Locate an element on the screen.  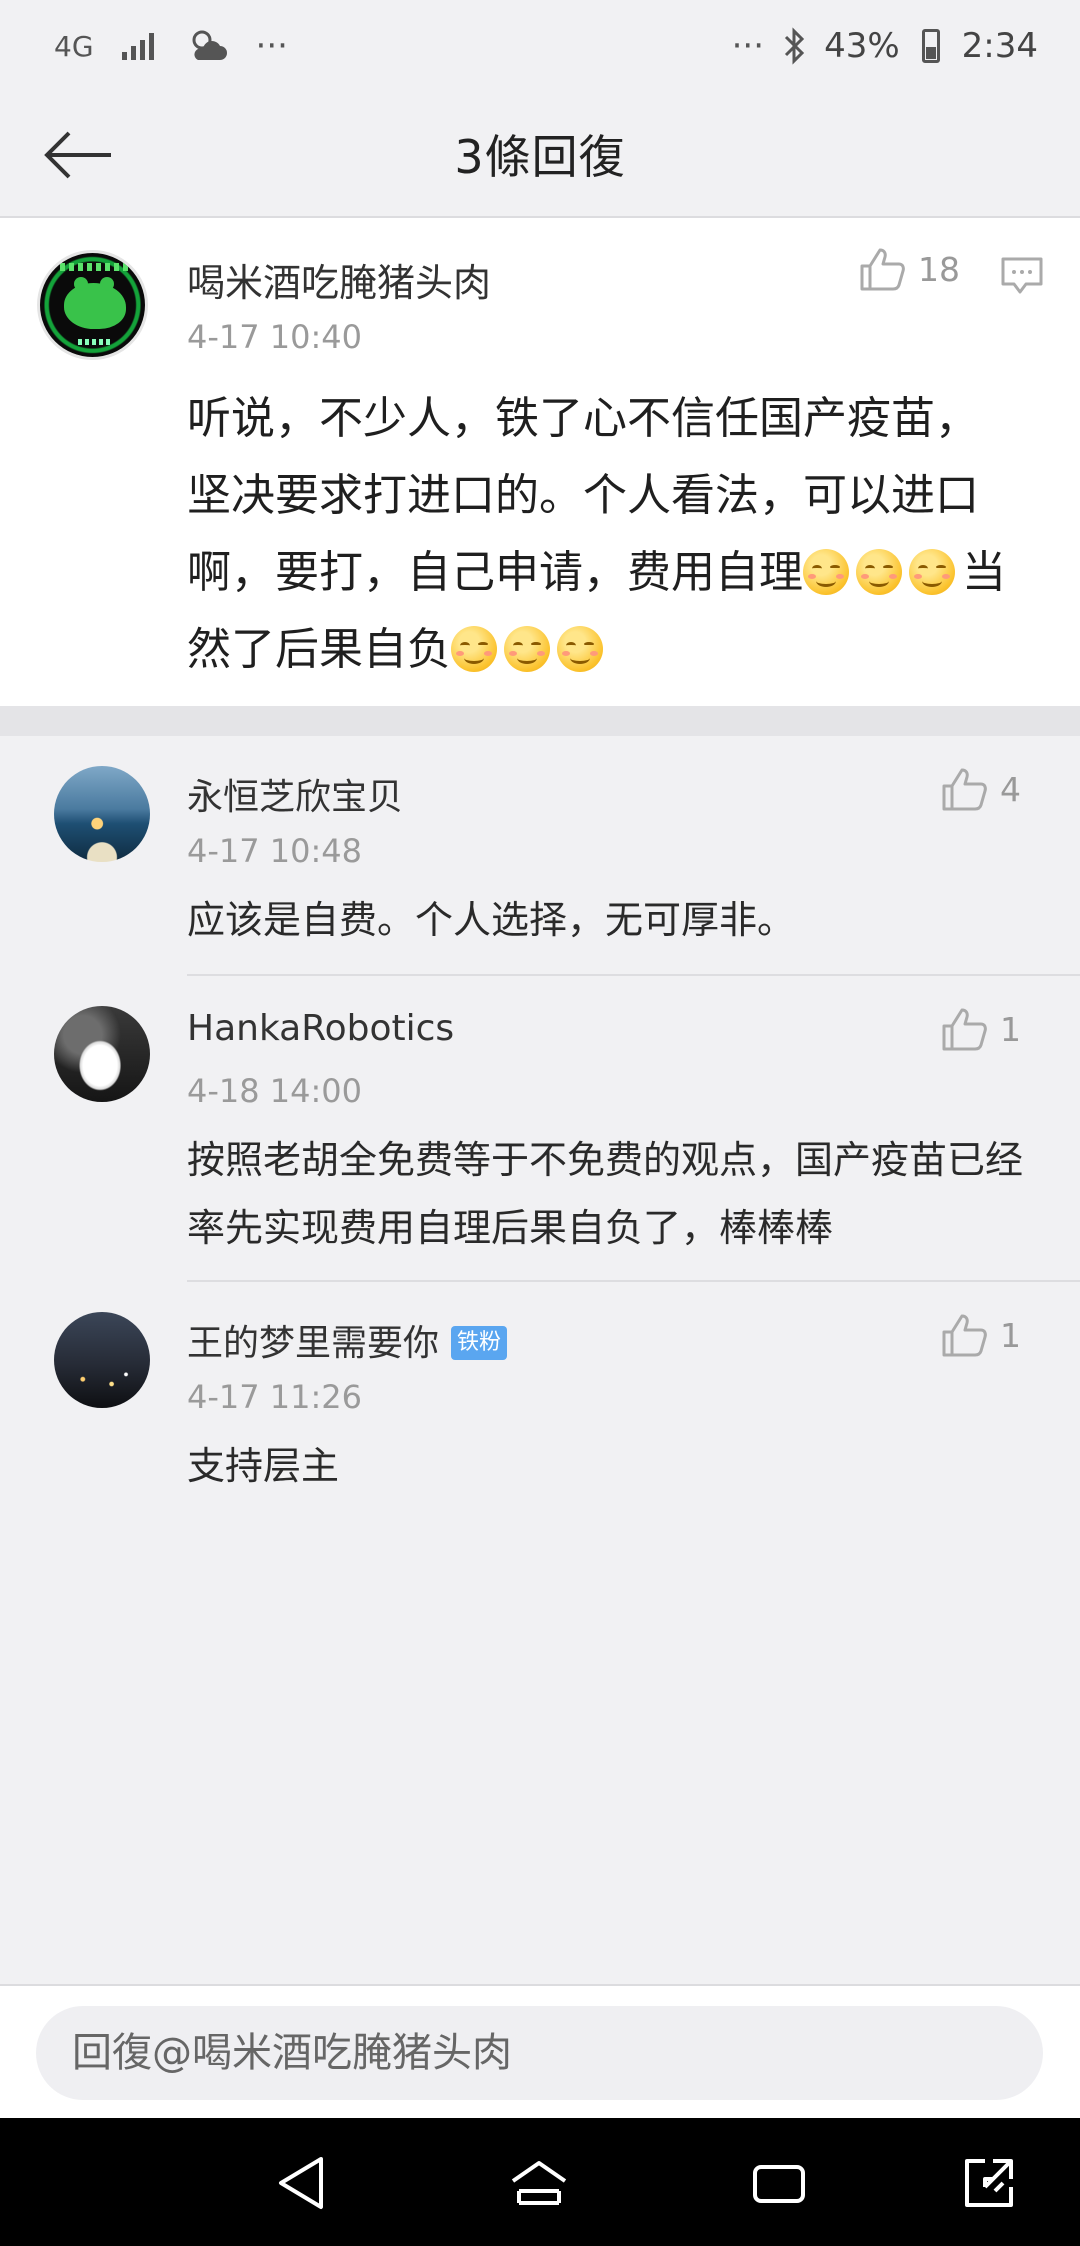
battery-percent: 43% is located at coordinates (862, 46).